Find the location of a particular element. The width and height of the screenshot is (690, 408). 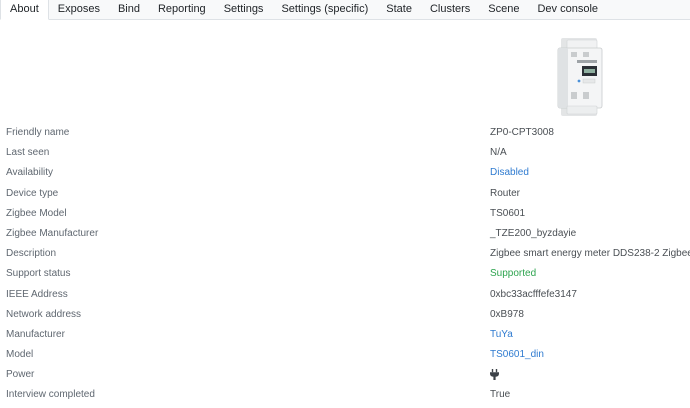

label-power: Power is located at coordinates (20, 375).